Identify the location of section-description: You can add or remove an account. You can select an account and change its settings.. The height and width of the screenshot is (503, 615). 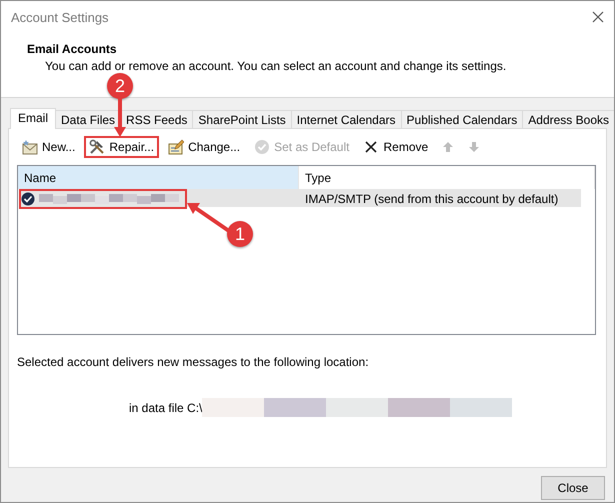
(276, 66).